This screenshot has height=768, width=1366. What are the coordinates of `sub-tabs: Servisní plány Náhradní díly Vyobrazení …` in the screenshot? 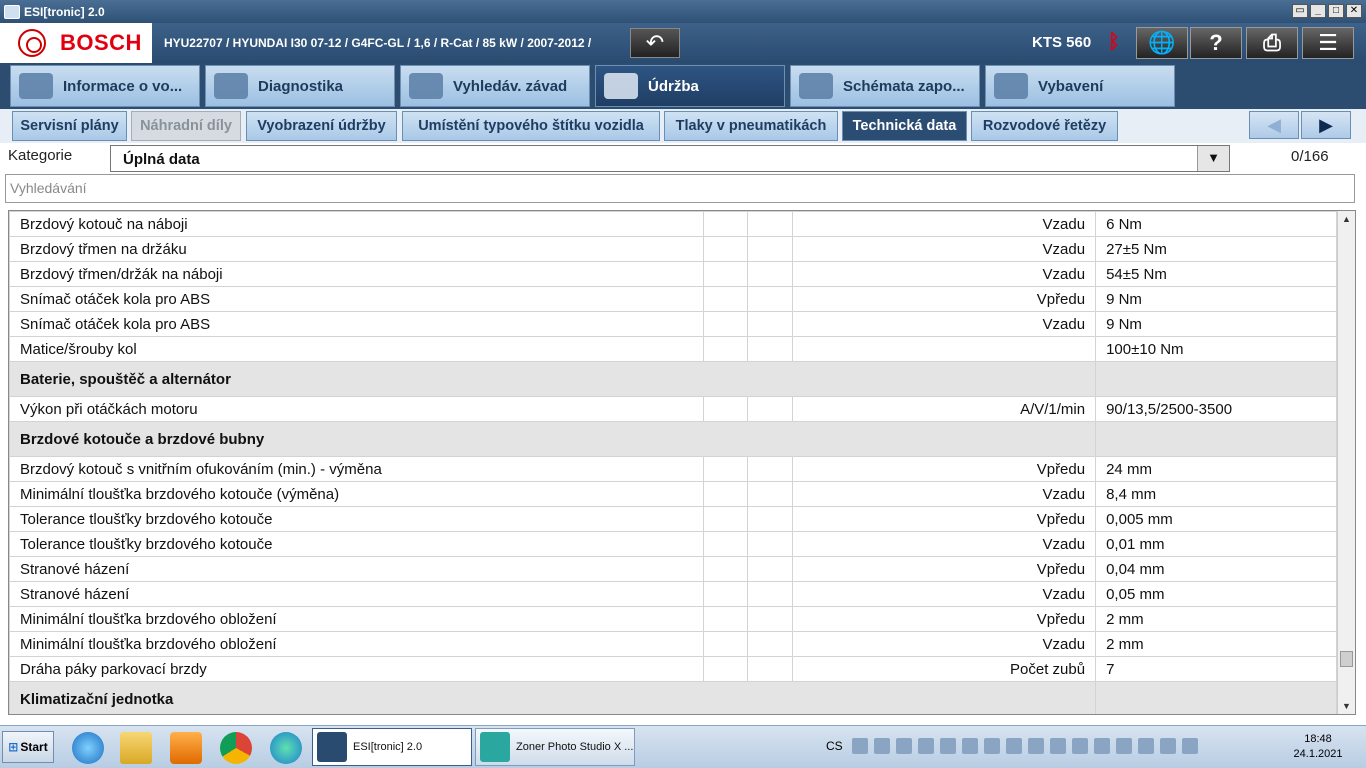 It's located at (683, 126).